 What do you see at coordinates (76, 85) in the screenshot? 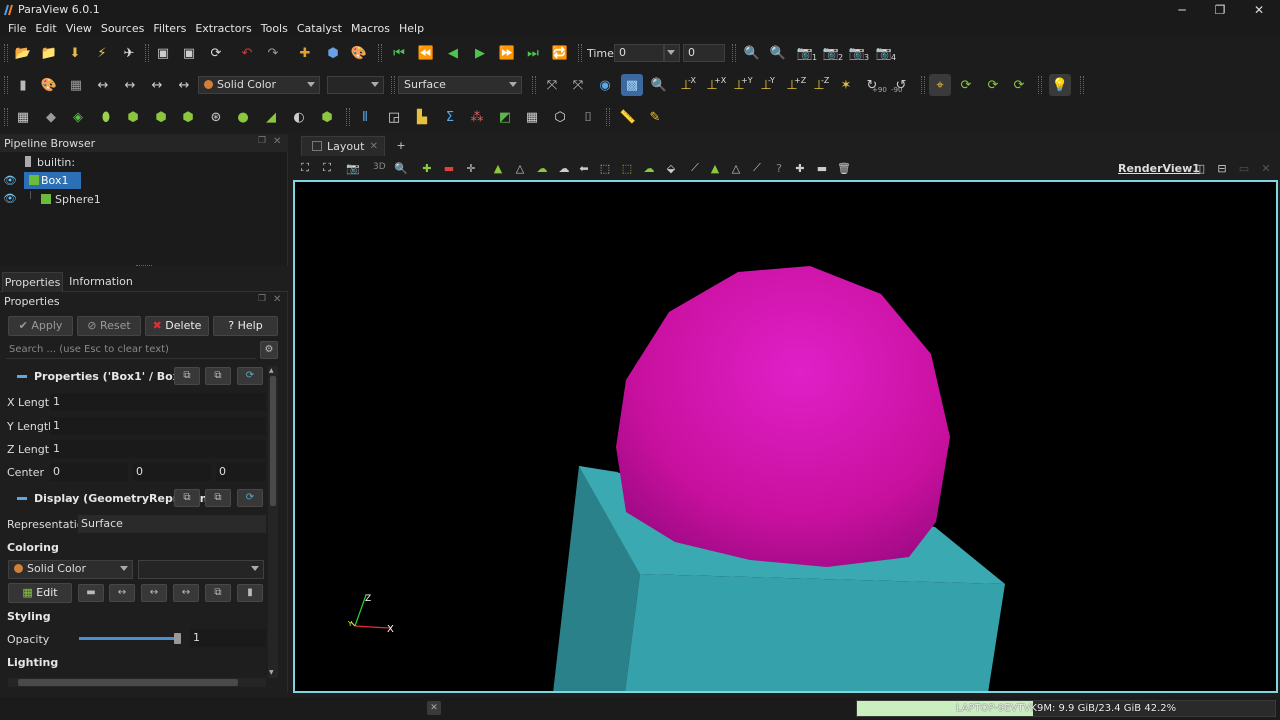
I see `reset-range-icon: ▦` at bounding box center [76, 85].